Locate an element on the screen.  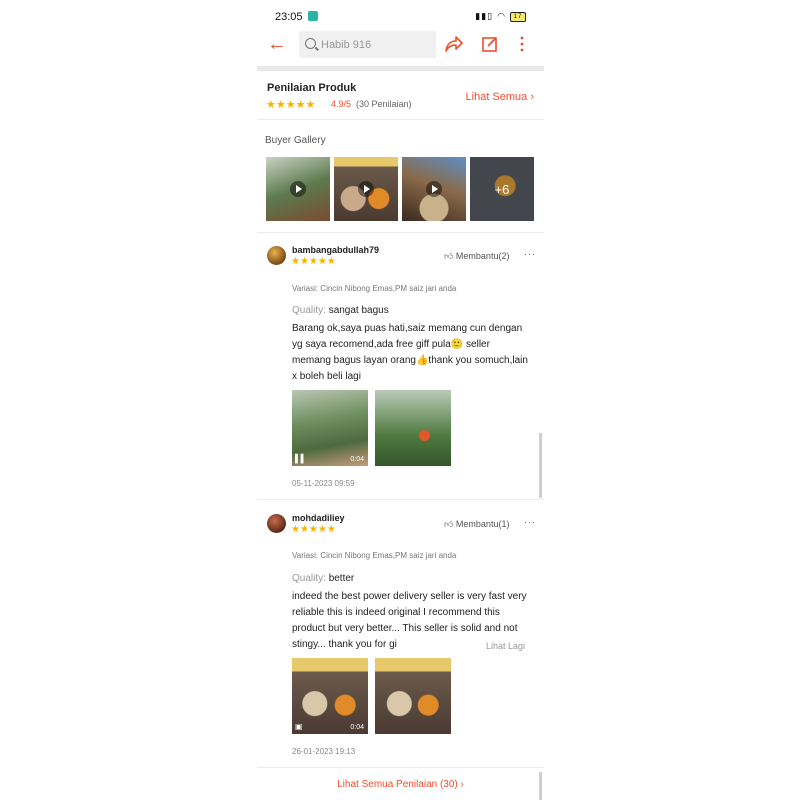
helpful-count: Membantu(1) is located at coordinates (482, 524).